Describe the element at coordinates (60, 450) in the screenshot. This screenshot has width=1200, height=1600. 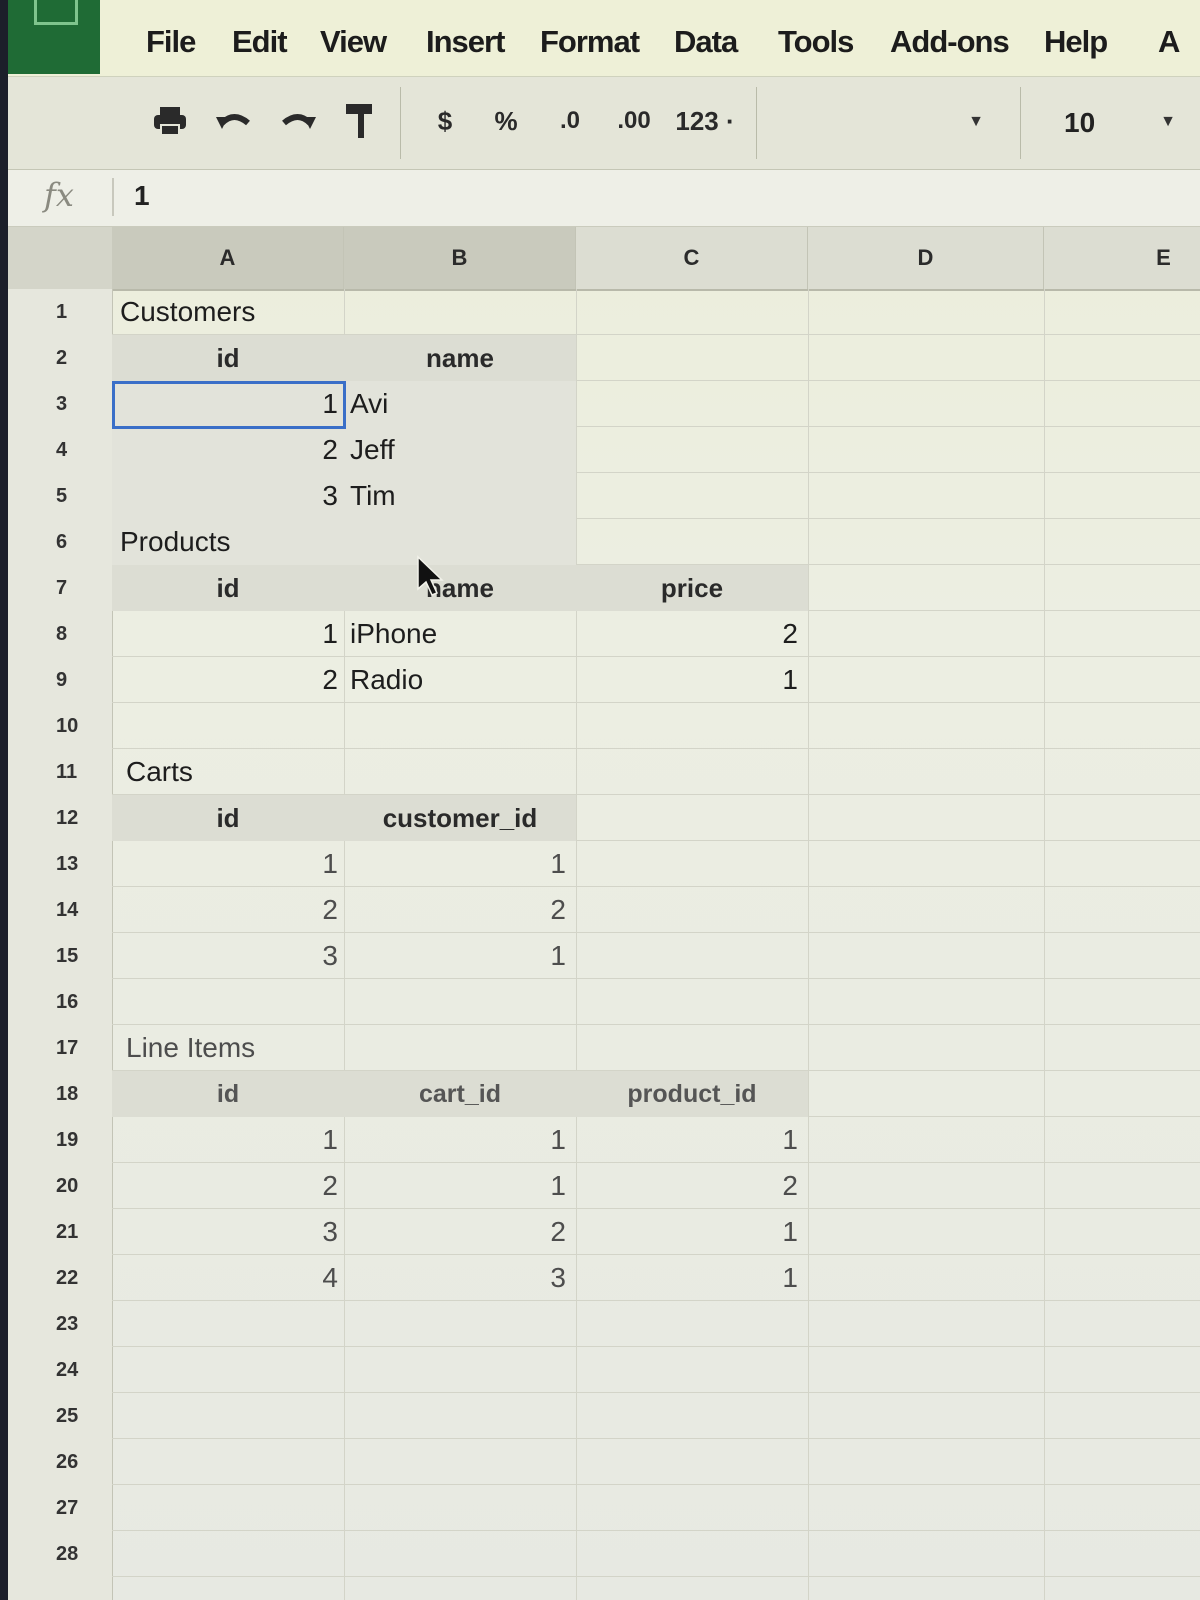
I see `row-header: 4` at that location.